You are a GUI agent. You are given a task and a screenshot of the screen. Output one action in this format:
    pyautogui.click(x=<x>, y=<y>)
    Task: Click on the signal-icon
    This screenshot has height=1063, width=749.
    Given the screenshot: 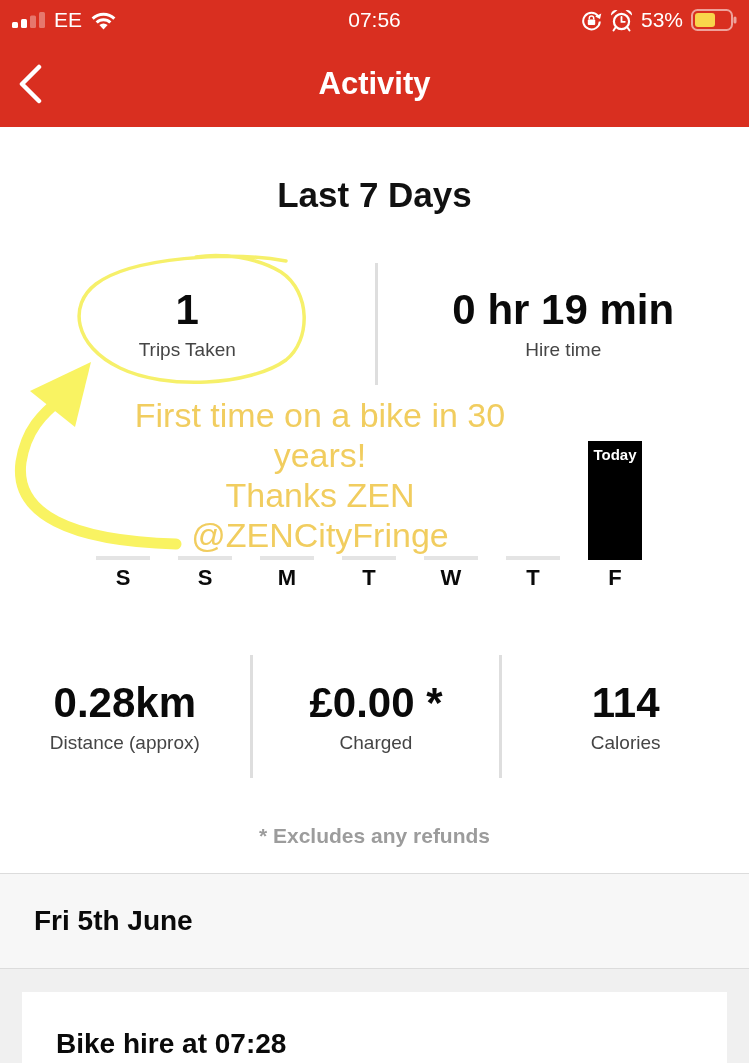 What is the action you would take?
    pyautogui.click(x=29, y=20)
    